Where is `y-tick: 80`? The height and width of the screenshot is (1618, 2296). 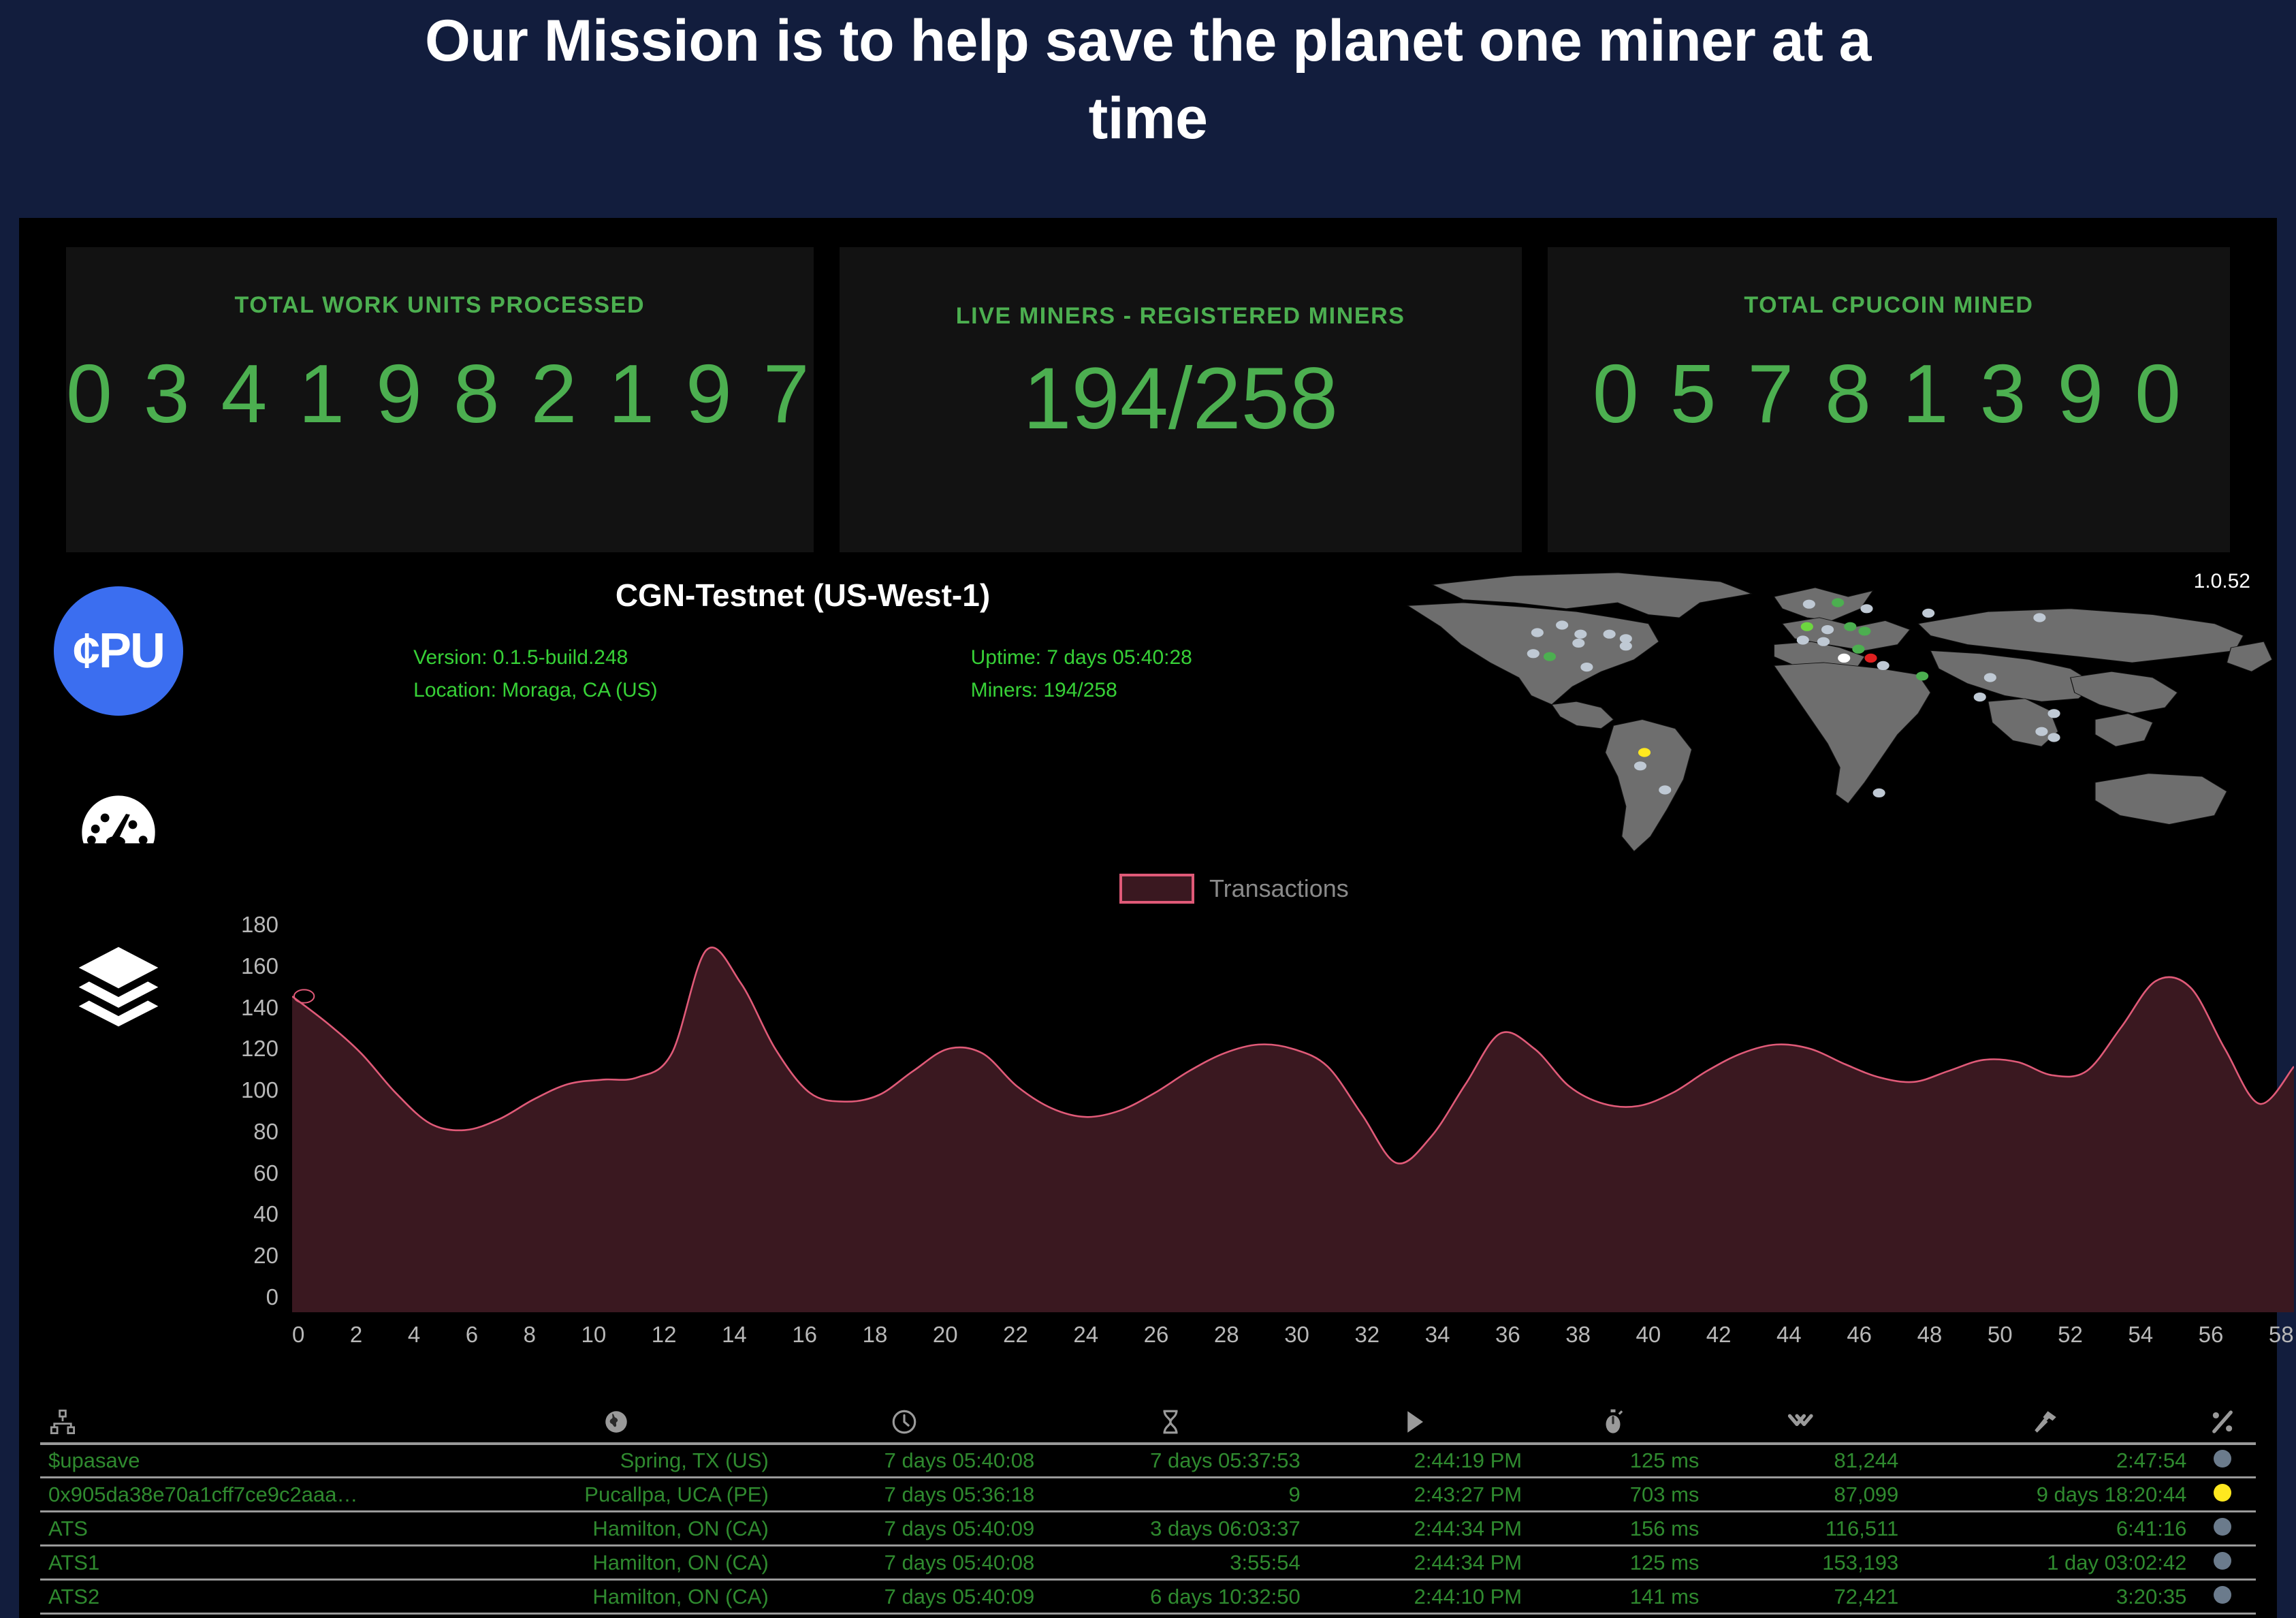 y-tick: 80 is located at coordinates (266, 1131).